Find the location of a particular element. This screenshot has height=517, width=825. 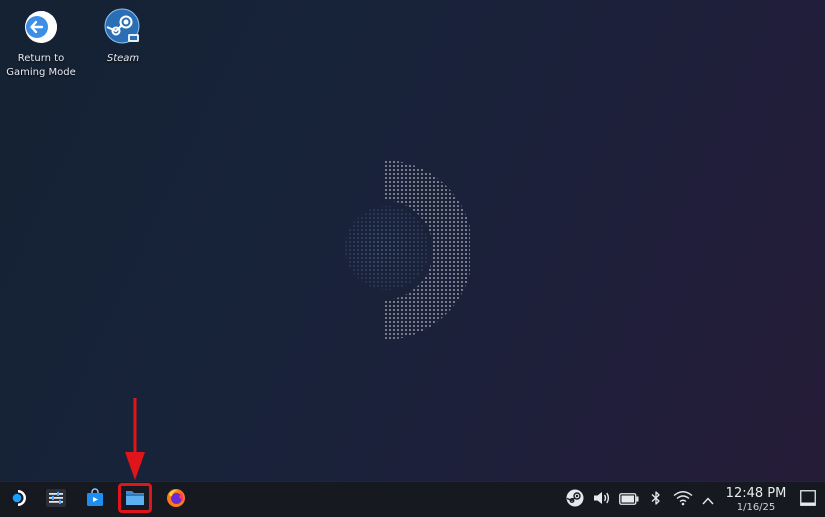

wallpaper is located at coordinates (405, 250).